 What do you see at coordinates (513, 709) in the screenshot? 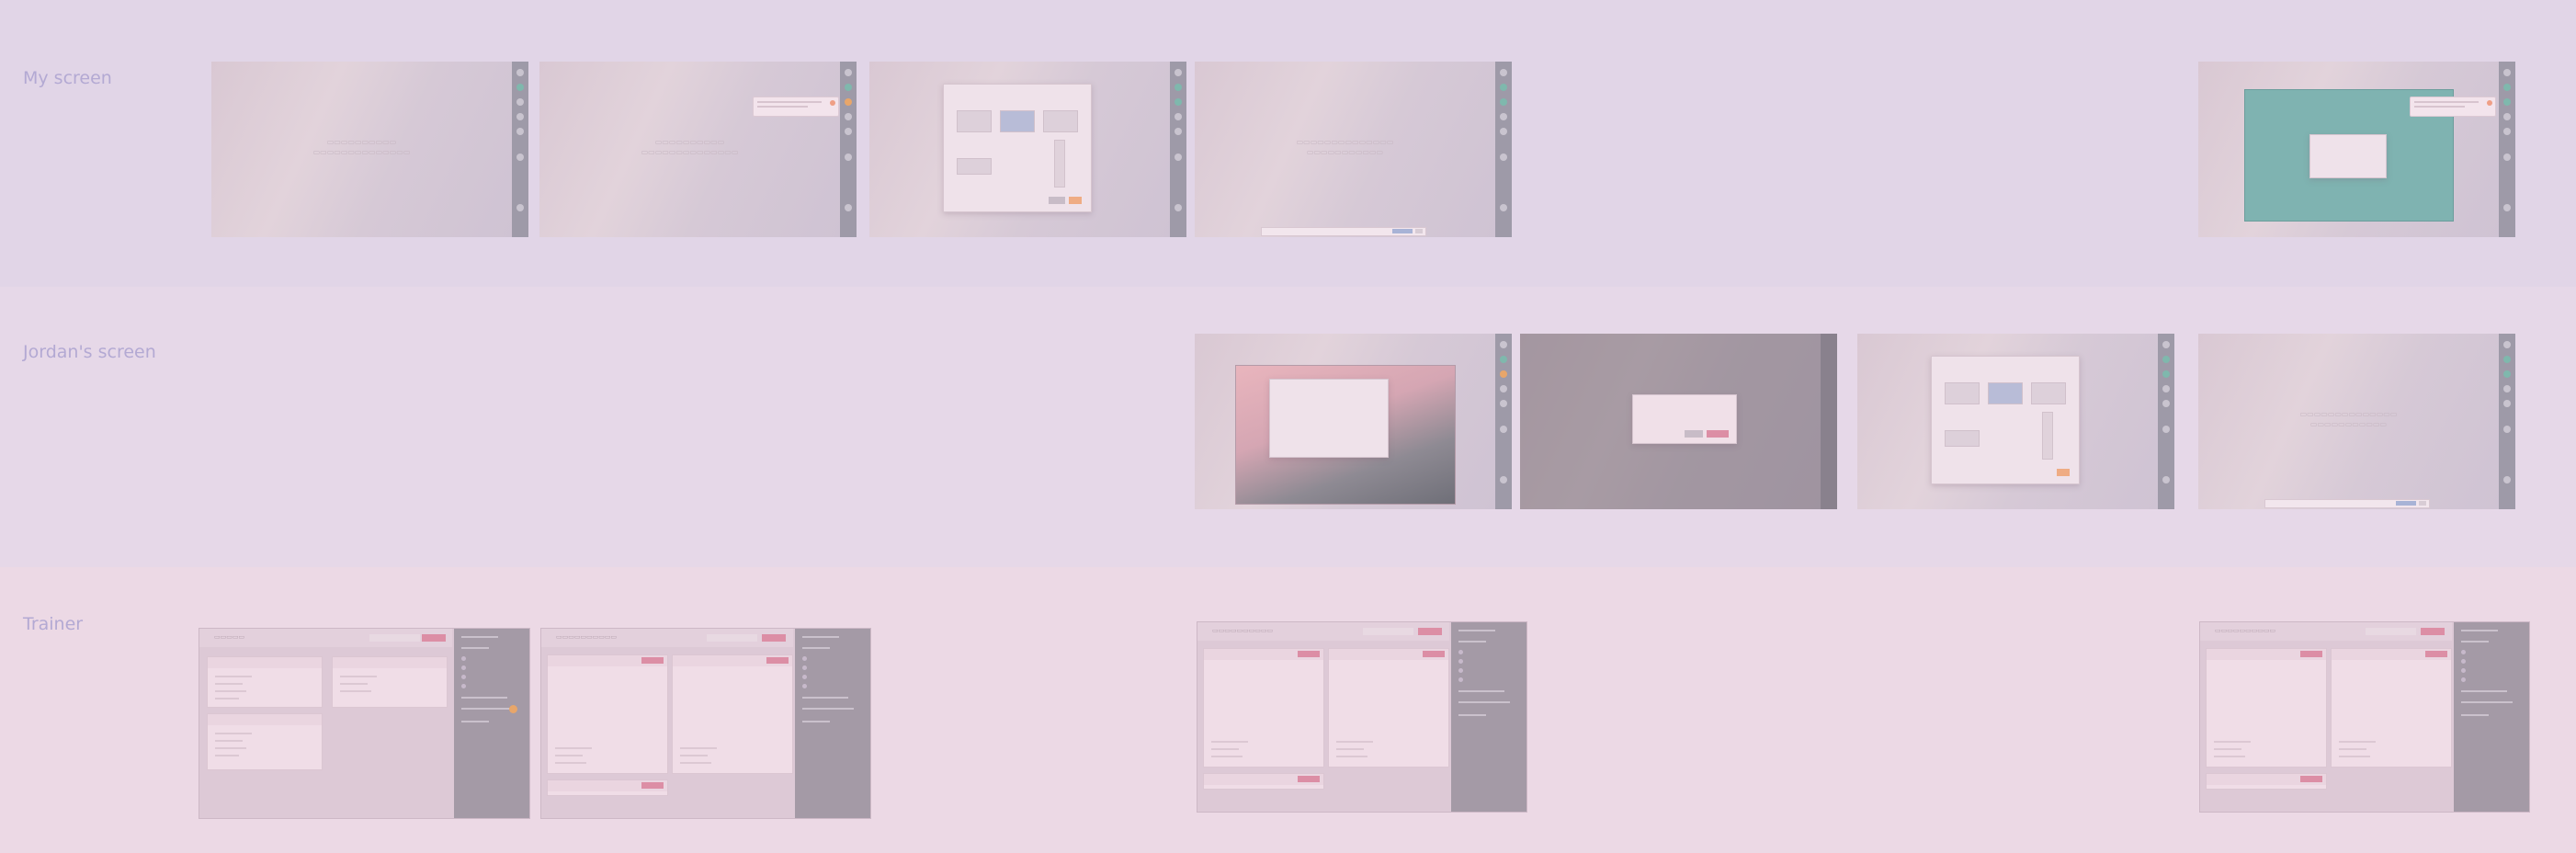
I see `highlight-indicator` at bounding box center [513, 709].